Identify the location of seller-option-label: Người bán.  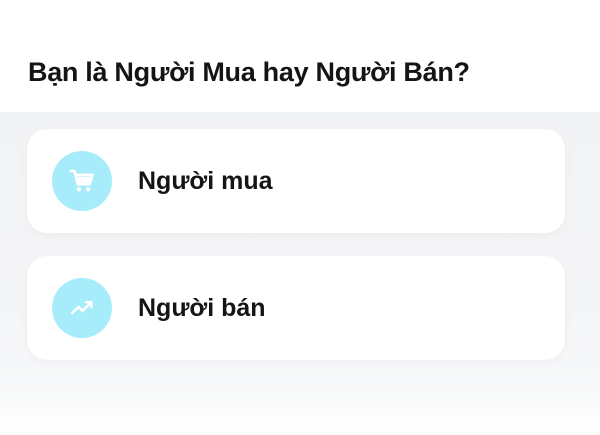
(202, 308).